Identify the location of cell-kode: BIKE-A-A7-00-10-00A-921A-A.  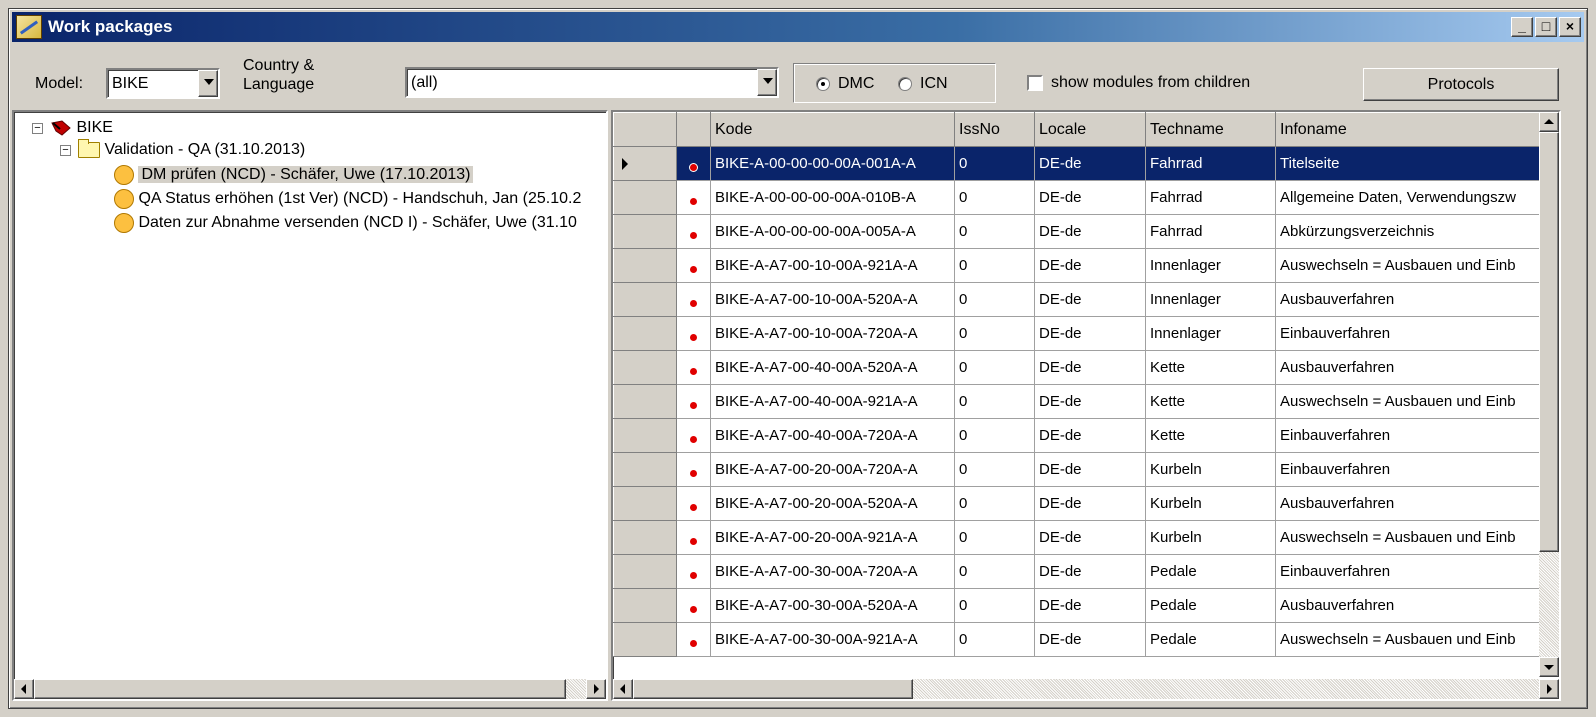
(832, 265).